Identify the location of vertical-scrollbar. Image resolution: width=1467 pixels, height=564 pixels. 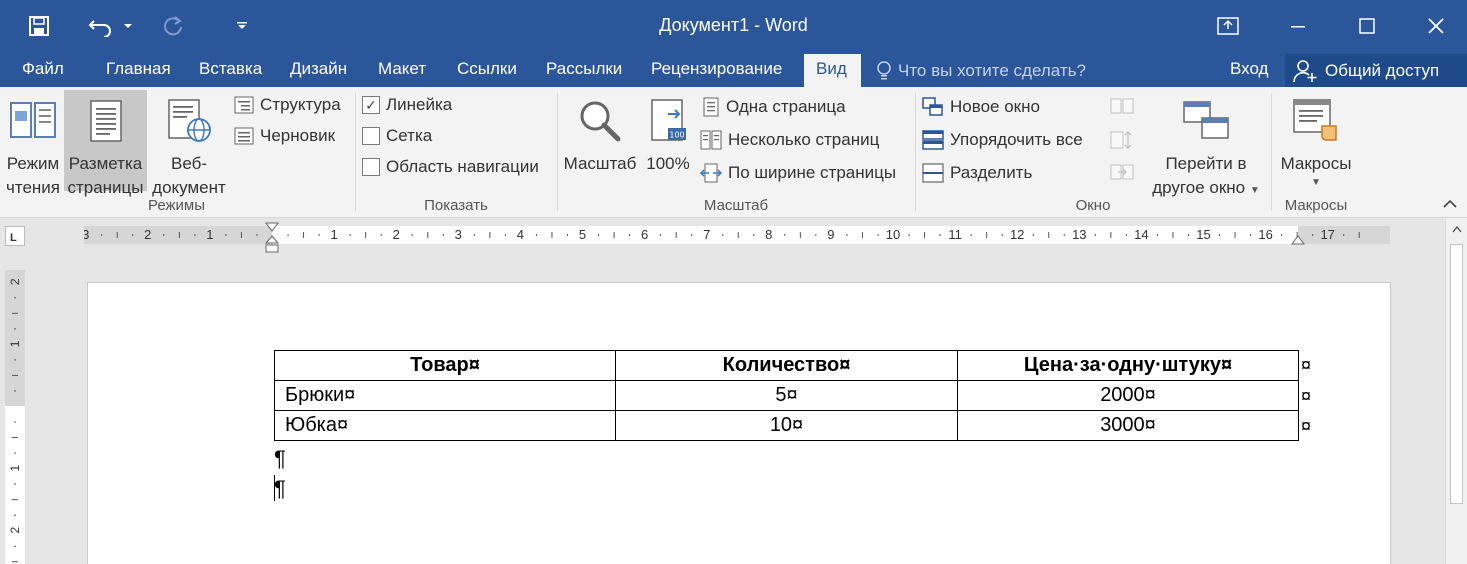
(1456, 391).